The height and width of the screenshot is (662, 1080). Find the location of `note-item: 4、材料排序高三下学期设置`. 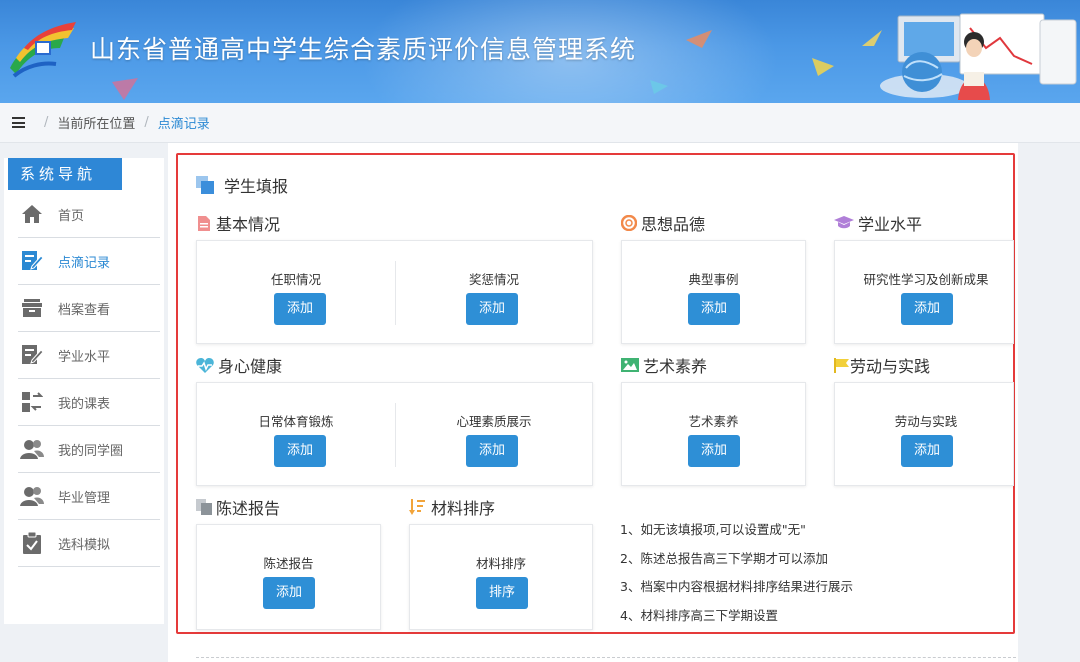

note-item: 4、材料排序高三下学期设置 is located at coordinates (699, 615).